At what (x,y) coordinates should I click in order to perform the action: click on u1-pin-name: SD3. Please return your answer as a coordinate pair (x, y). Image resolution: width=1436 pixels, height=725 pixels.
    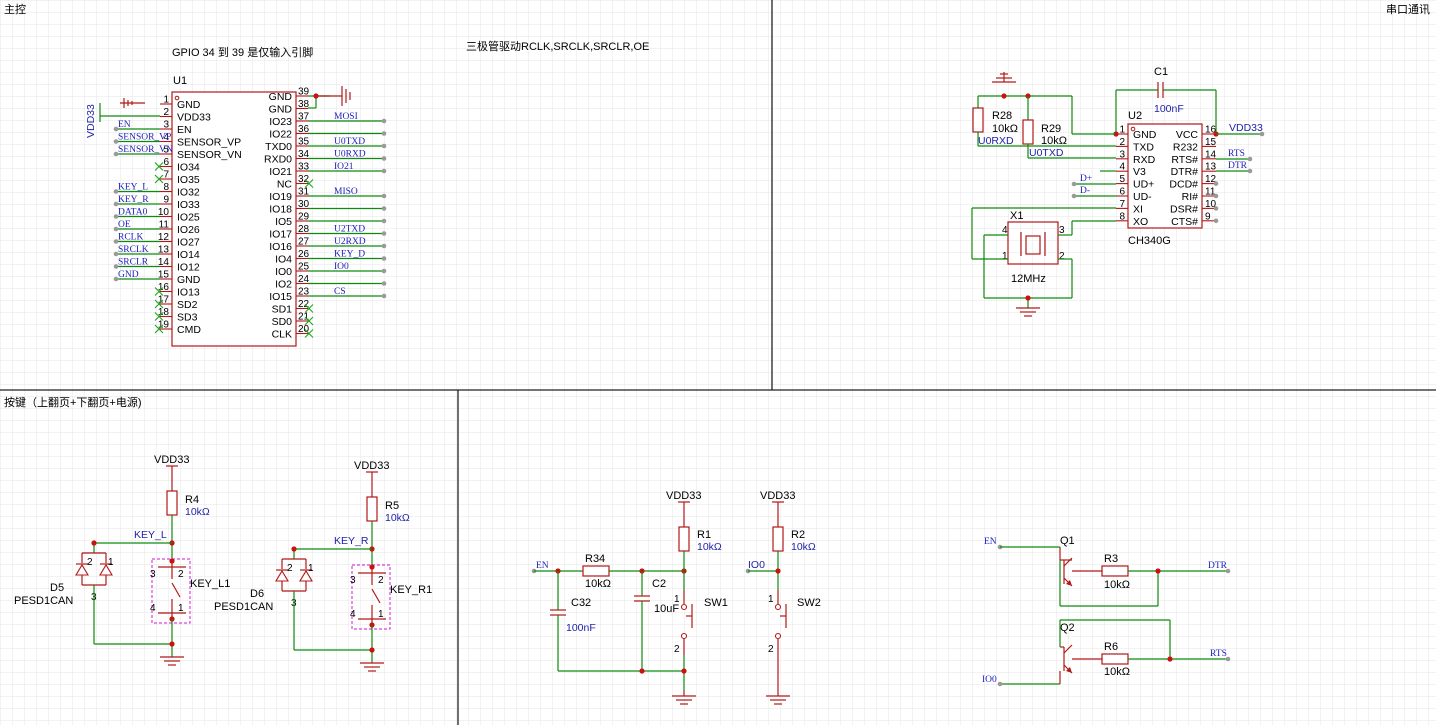
    Looking at the image, I should click on (187, 318).